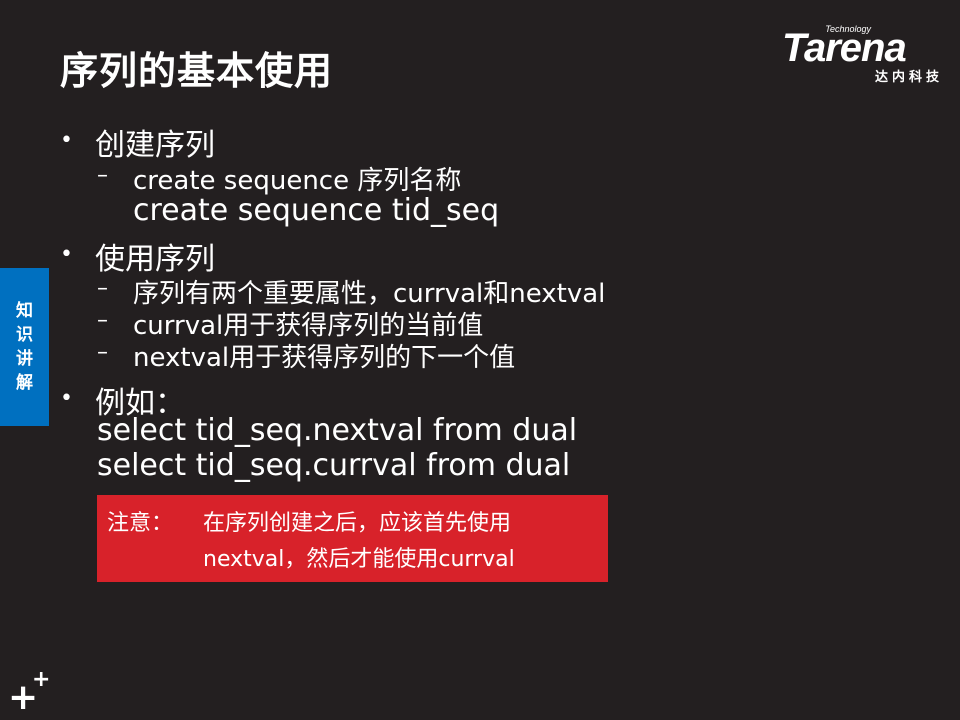 The height and width of the screenshot is (720, 960). I want to click on side-tab-char: 识, so click(24, 335).